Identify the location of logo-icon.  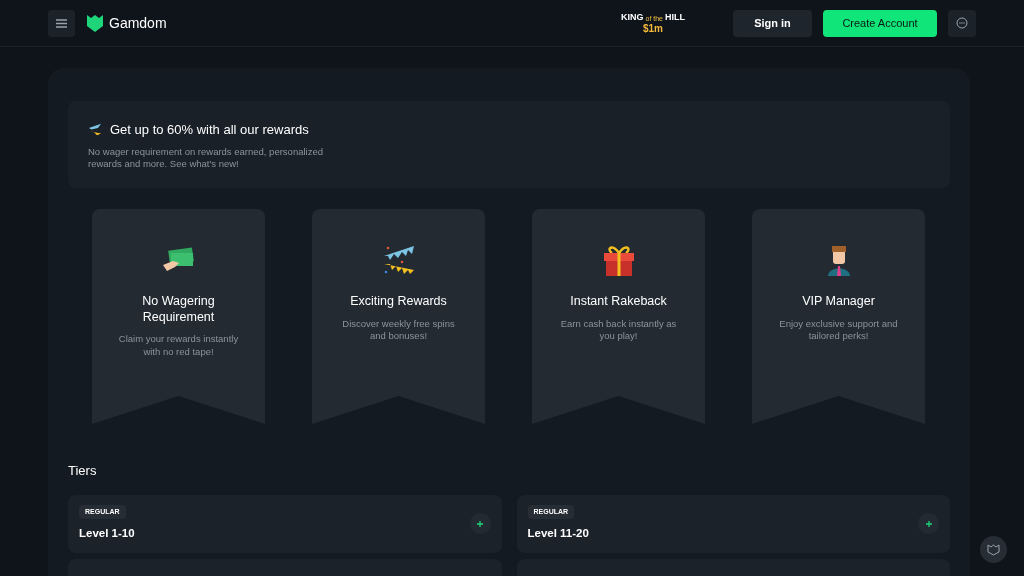
(95, 23).